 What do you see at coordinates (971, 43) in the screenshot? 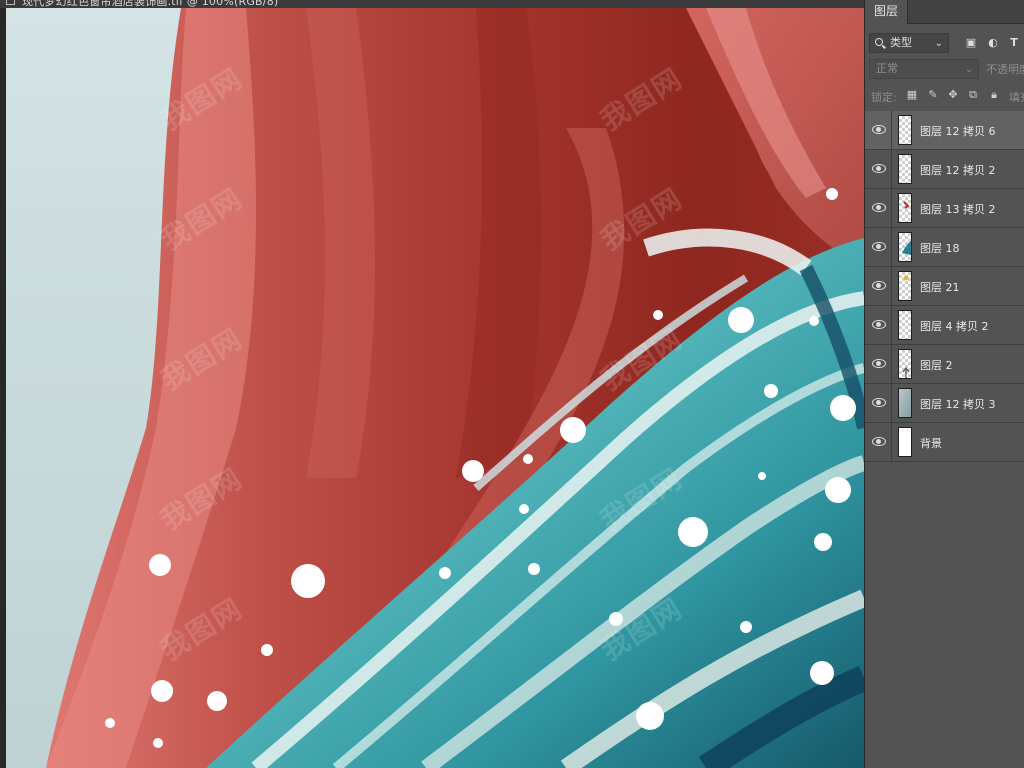
I see `image-filter-icon: ▣` at bounding box center [971, 43].